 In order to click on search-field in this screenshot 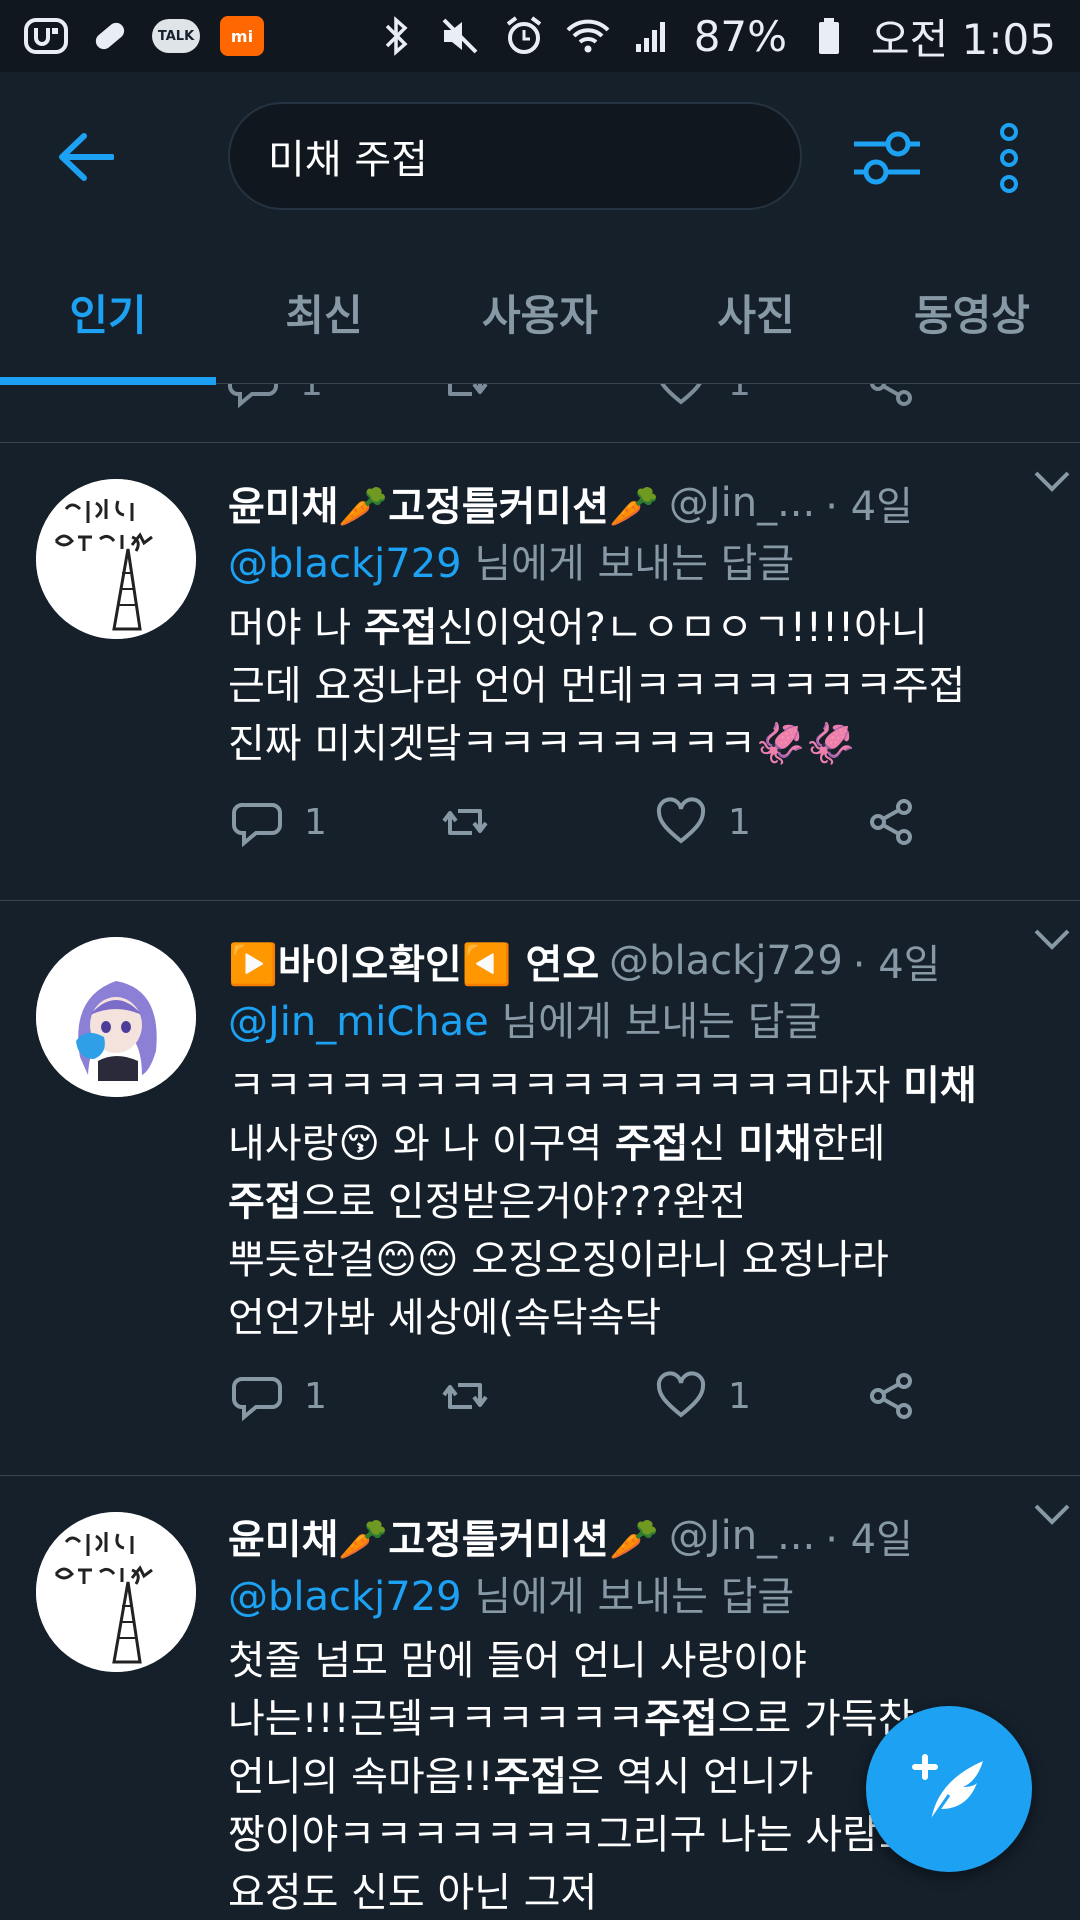, I will do `click(515, 156)`.